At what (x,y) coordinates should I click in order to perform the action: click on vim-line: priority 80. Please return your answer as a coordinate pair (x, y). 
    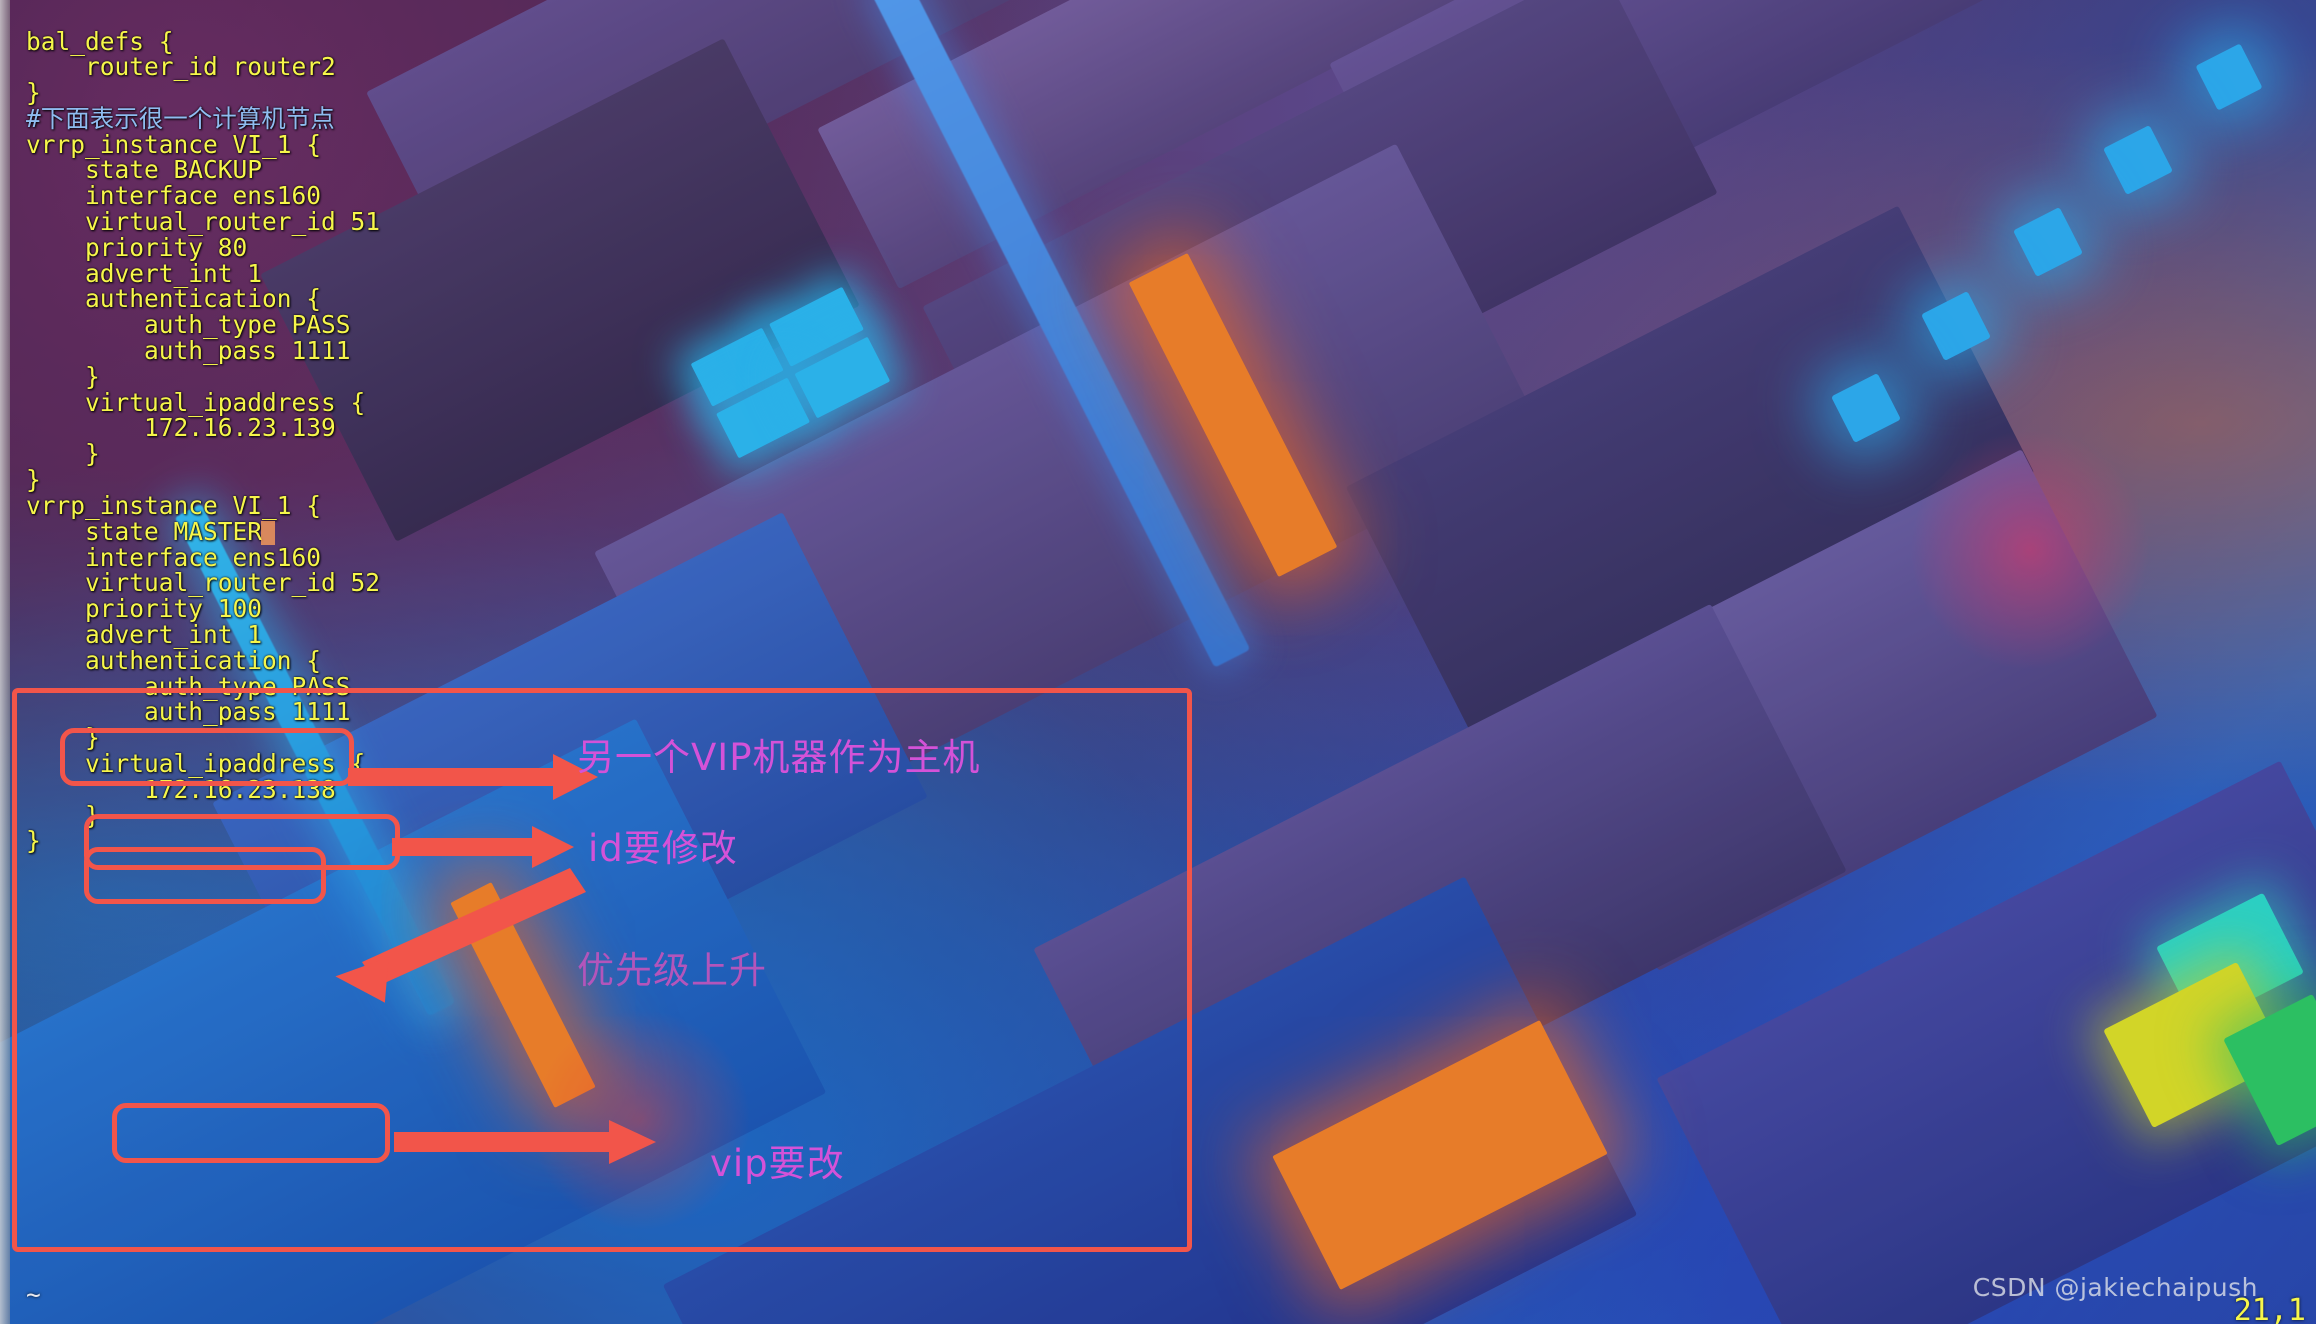
    Looking at the image, I should click on (137, 247).